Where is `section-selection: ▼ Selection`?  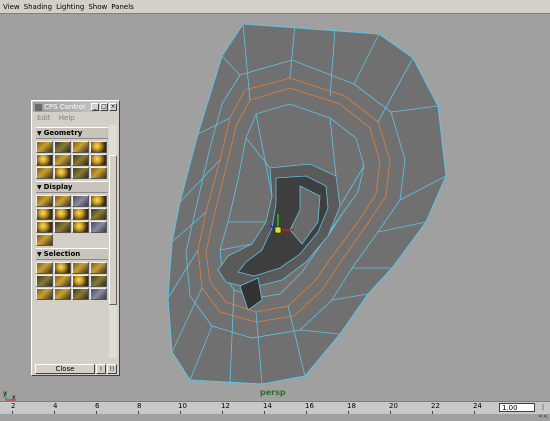
section-selection: ▼ Selection is located at coordinates (72, 254).